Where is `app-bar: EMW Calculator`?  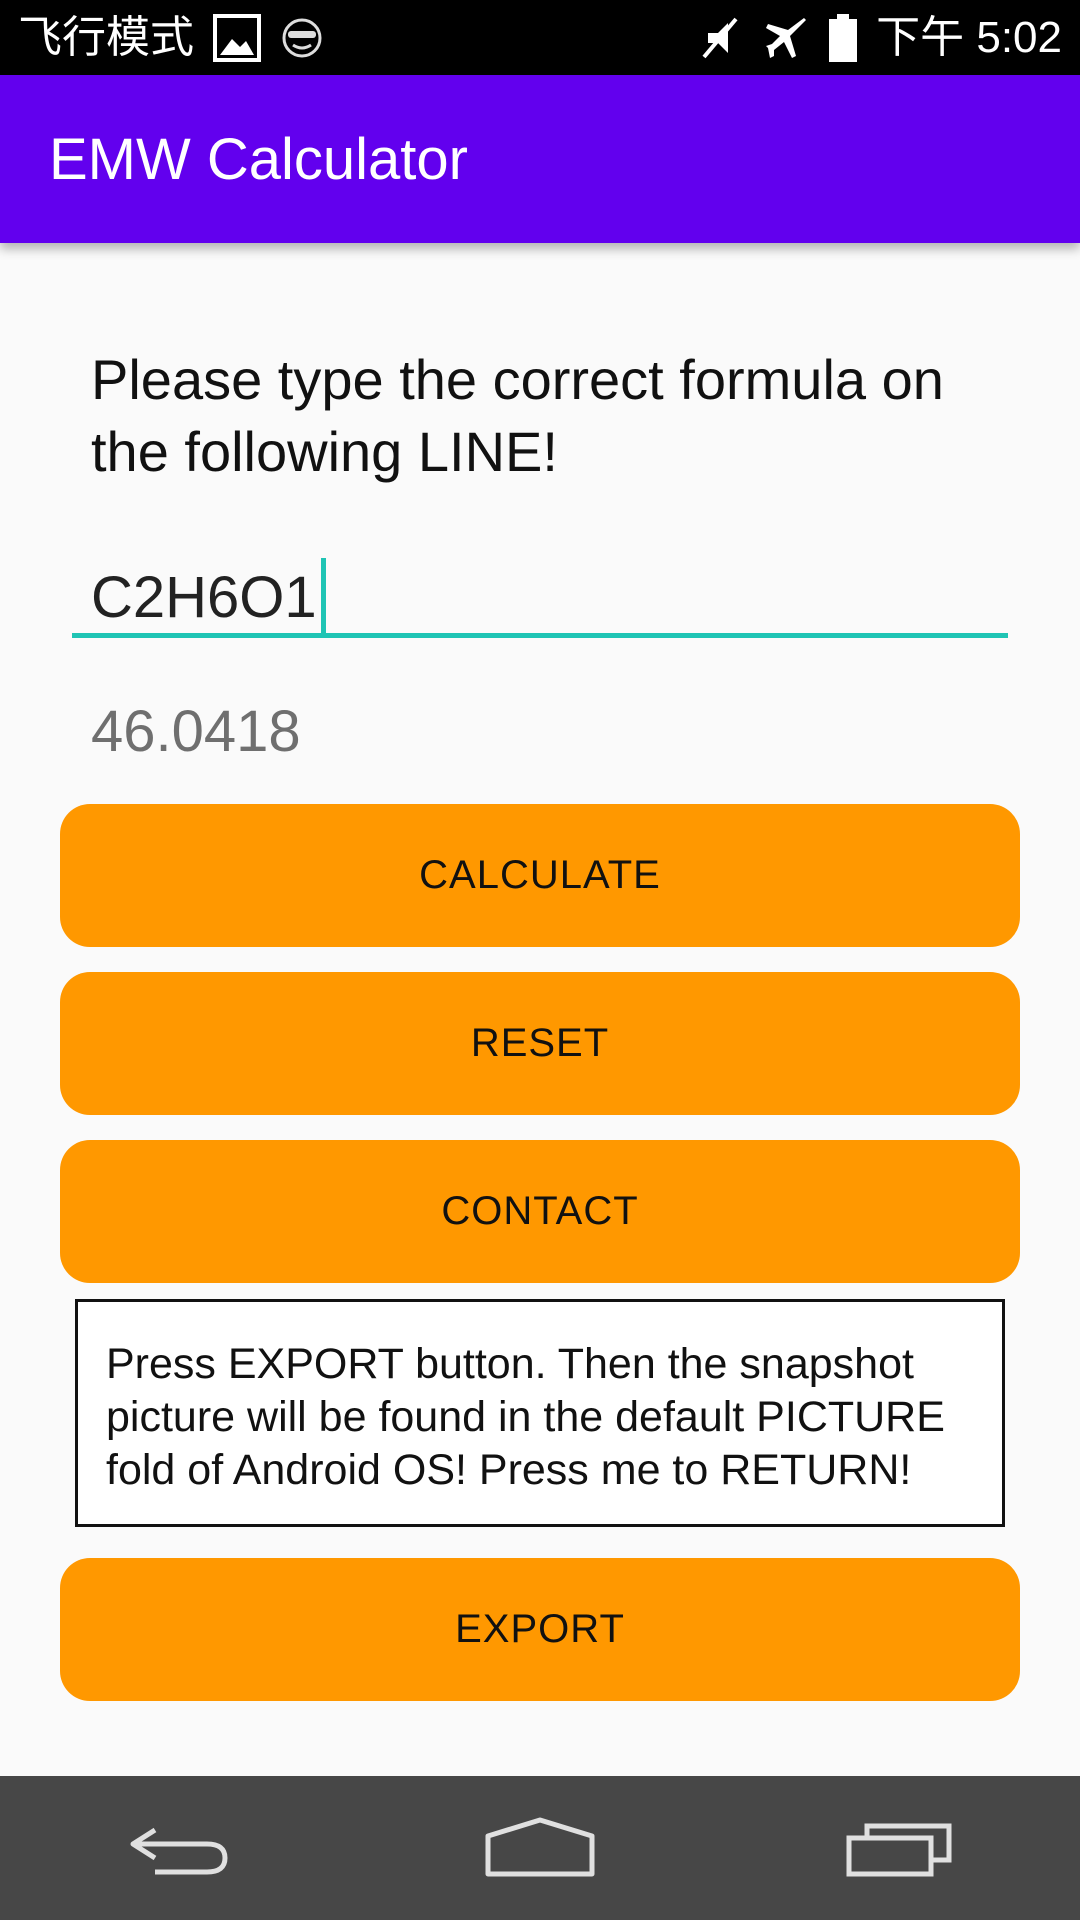
app-bar: EMW Calculator is located at coordinates (540, 159).